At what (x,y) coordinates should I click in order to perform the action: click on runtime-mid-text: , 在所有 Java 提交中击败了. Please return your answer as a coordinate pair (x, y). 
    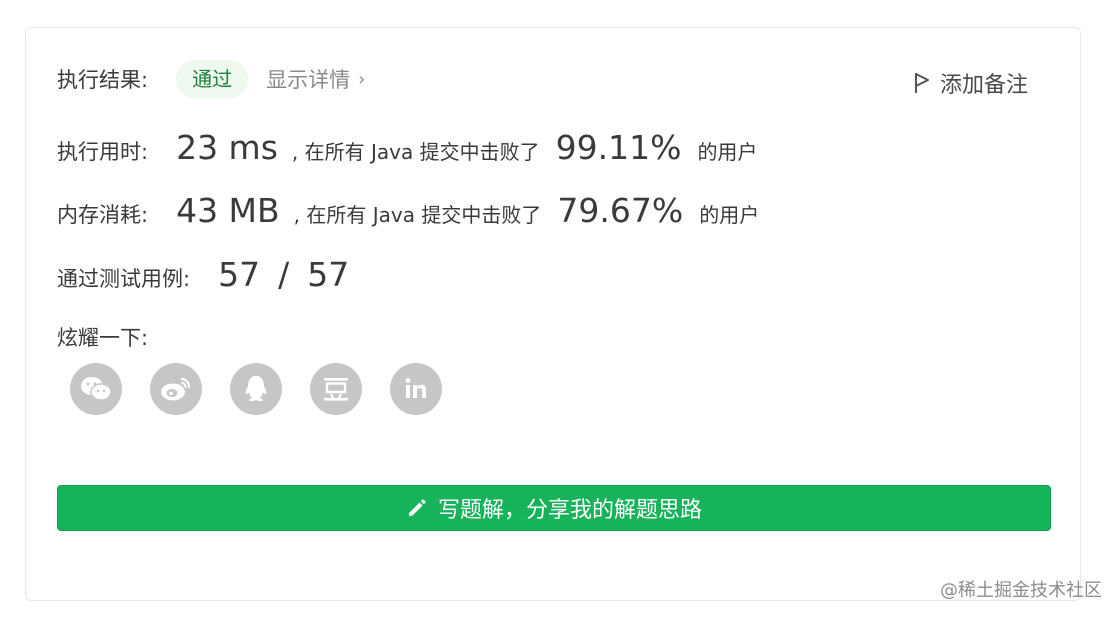
    Looking at the image, I should click on (415, 152).